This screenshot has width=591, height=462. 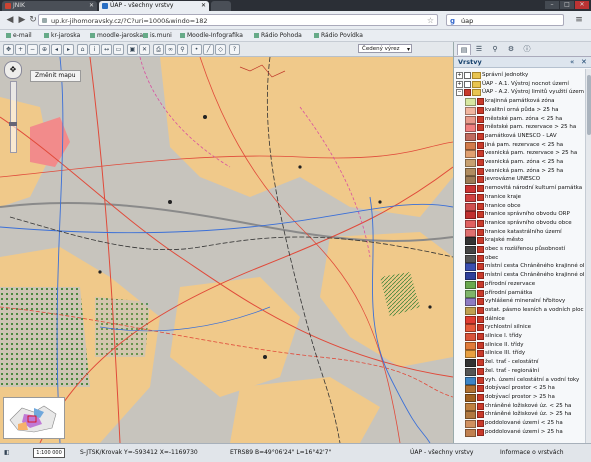 I want to click on full-extent-icon: ⌂, so click(x=82, y=49).